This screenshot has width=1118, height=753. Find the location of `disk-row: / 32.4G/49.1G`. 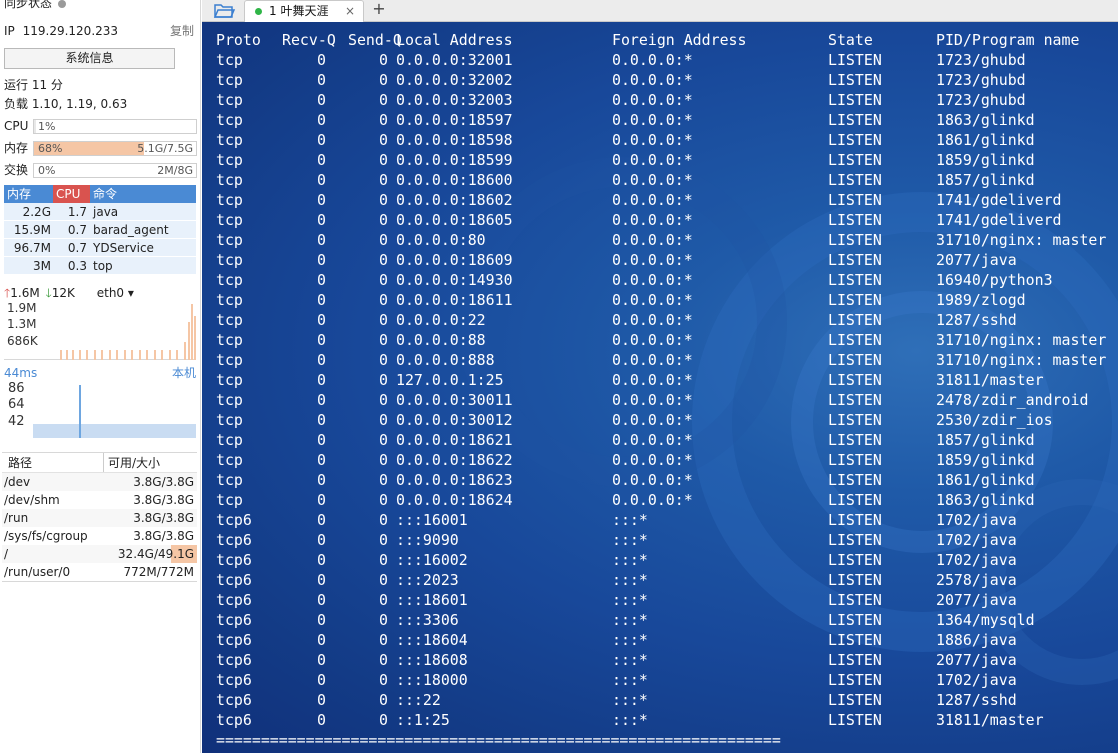

disk-row: / 32.4G/49.1G is located at coordinates (99, 554).